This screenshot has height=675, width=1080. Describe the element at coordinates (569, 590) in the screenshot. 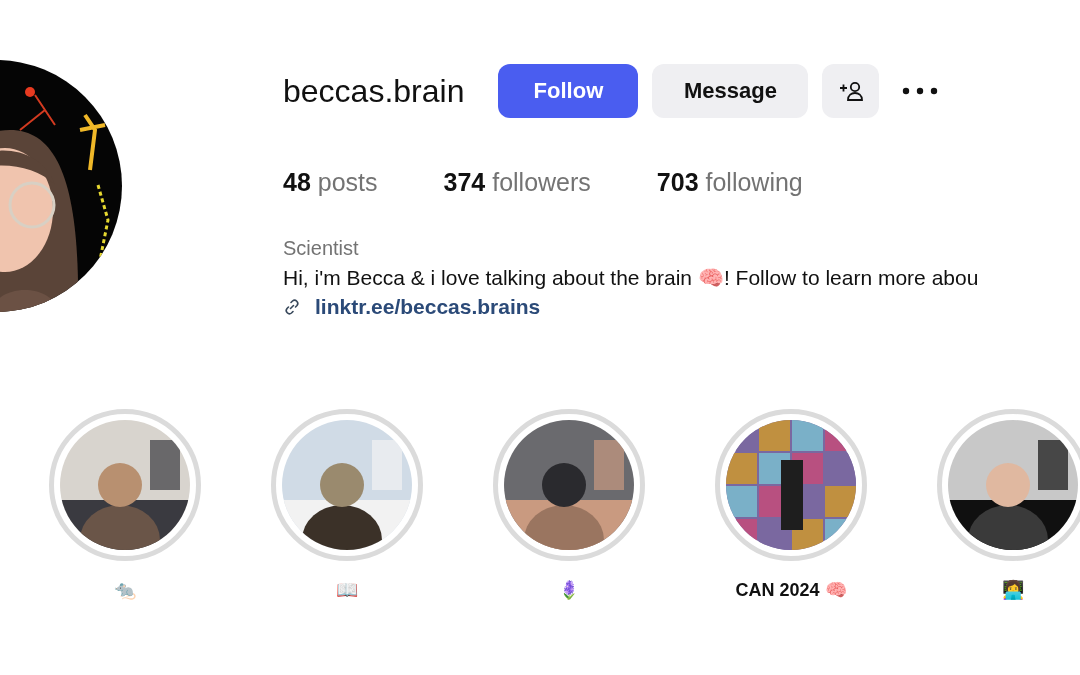

I see `highlight-label: 🪻` at that location.